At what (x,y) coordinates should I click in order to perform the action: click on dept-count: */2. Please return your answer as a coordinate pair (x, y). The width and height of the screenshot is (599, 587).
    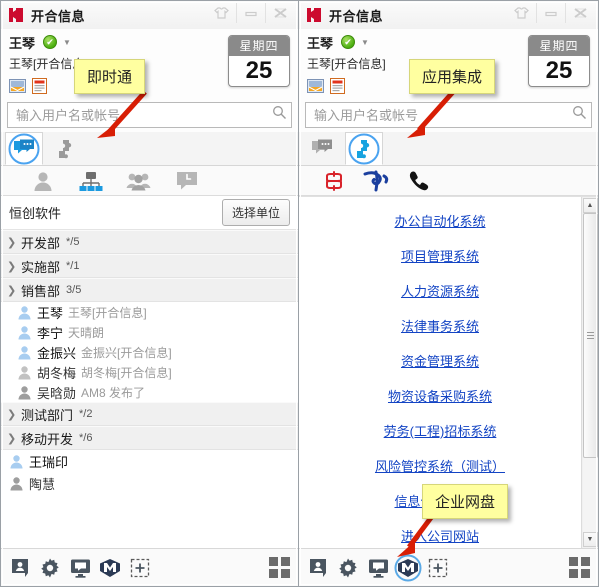
    Looking at the image, I should click on (86, 414).